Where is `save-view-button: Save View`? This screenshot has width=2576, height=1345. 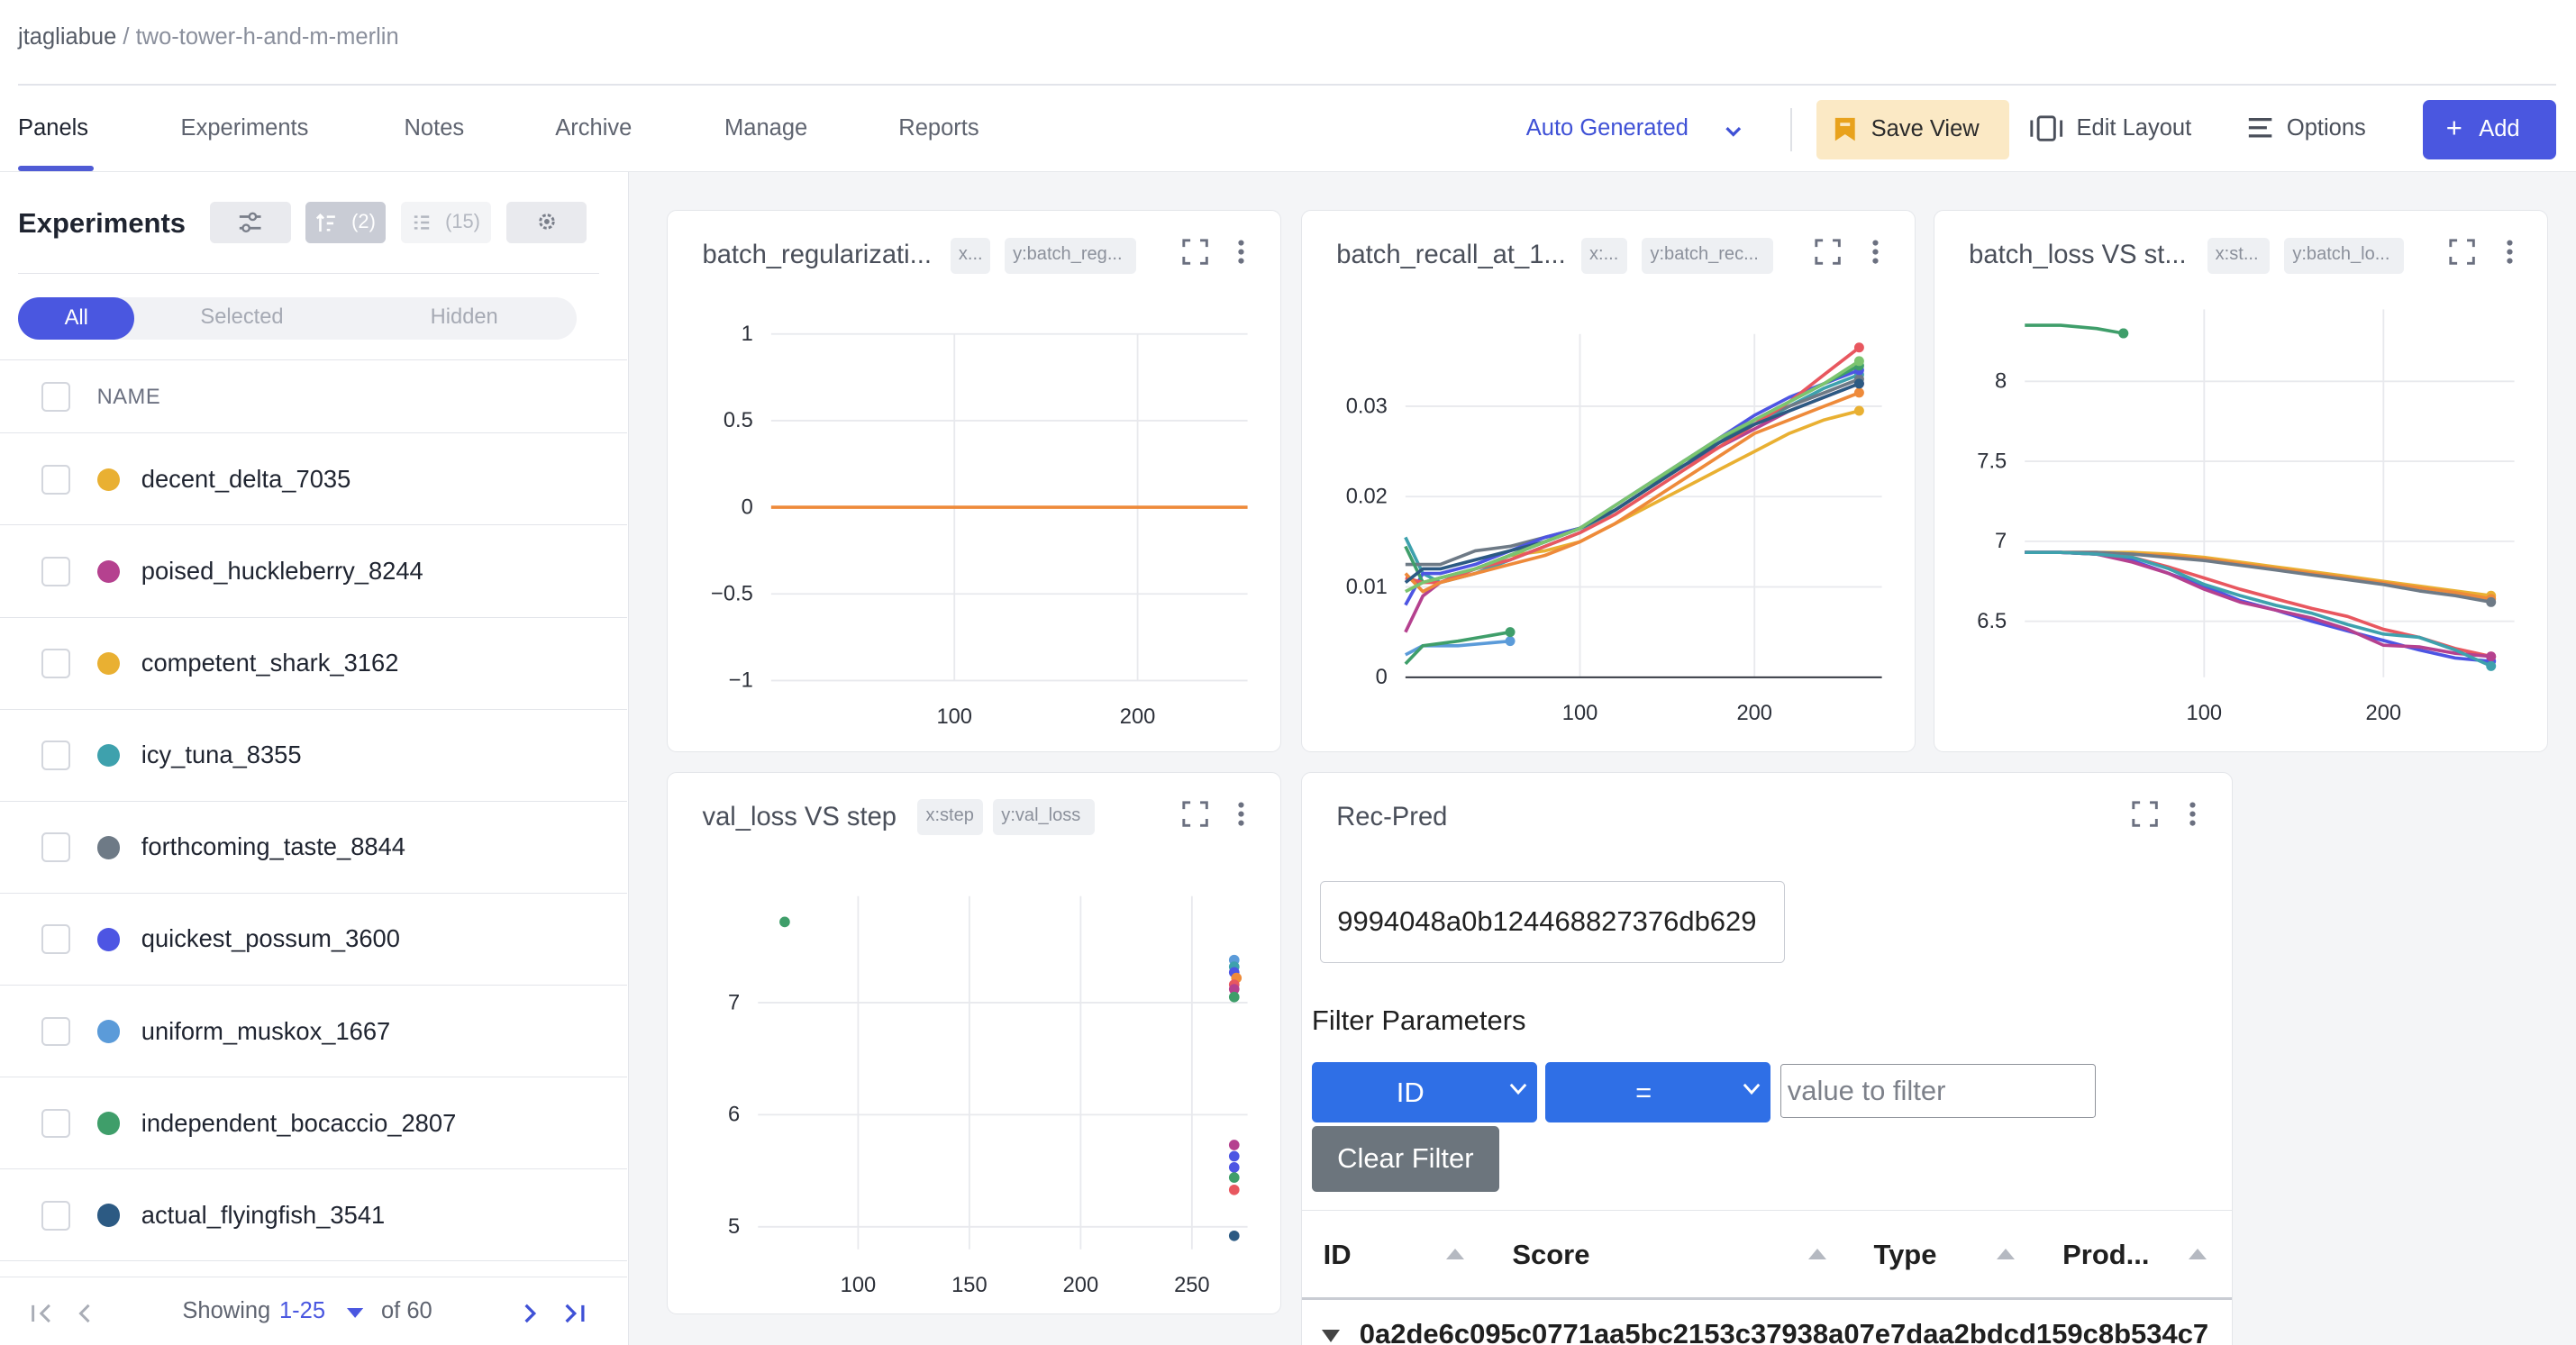 save-view-button: Save View is located at coordinates (1912, 129).